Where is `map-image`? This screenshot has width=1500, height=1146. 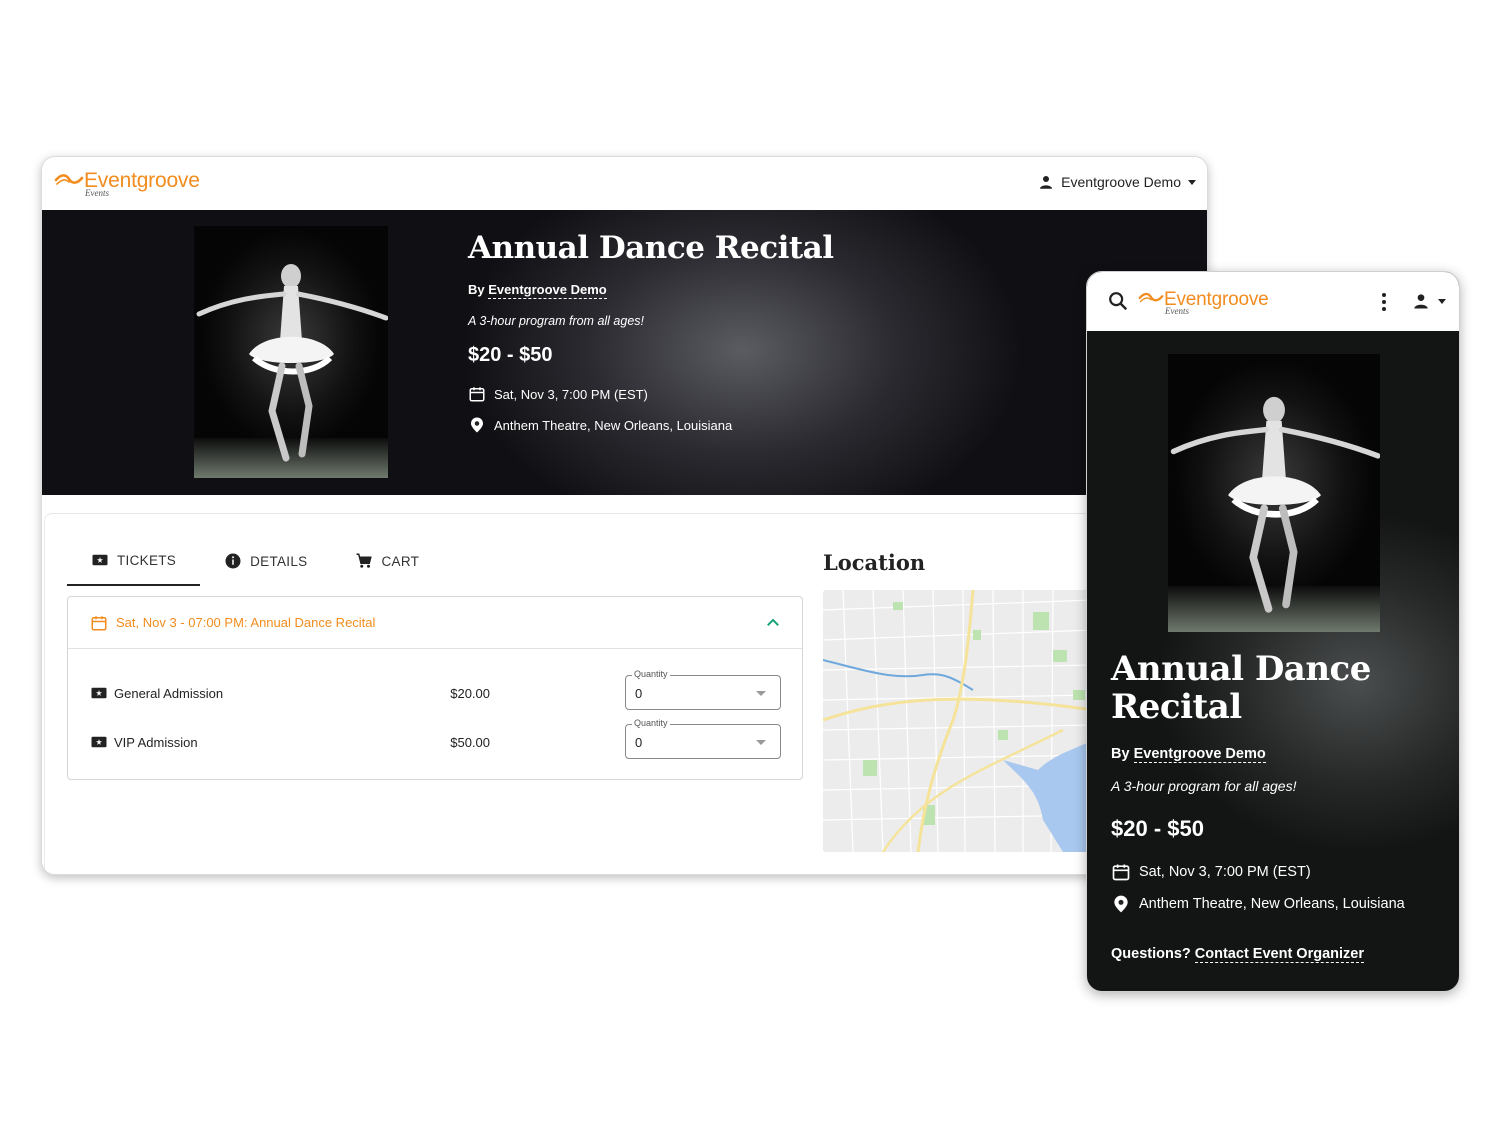 map-image is located at coordinates (958, 721).